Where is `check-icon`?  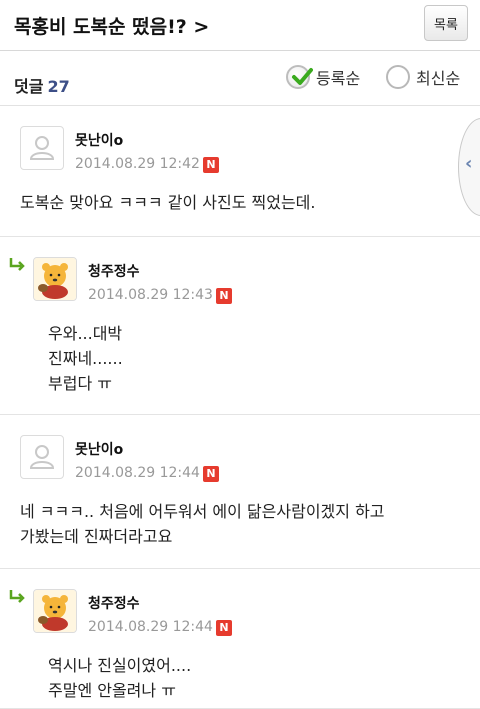 check-icon is located at coordinates (302, 76).